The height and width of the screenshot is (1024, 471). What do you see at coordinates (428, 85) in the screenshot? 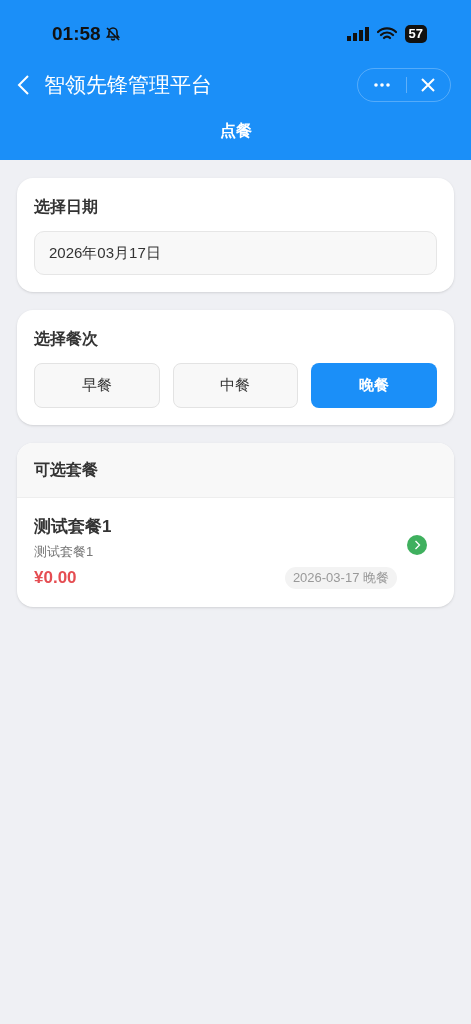
I see `close-icon` at bounding box center [428, 85].